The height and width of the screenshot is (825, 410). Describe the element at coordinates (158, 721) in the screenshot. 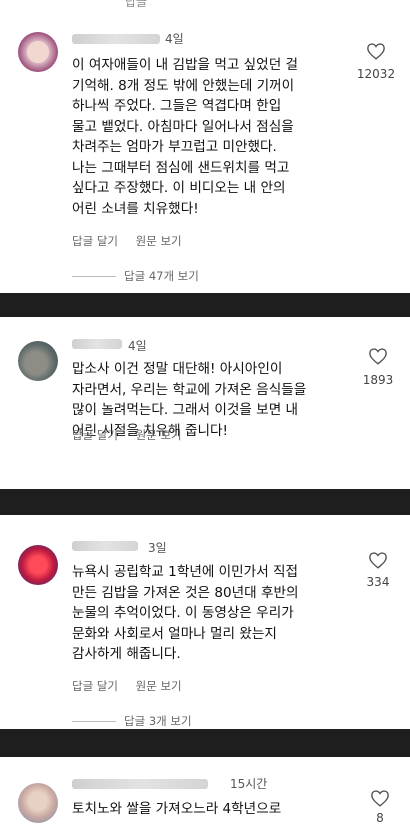

I see `view-replies-label: 답글 3개 보기` at that location.